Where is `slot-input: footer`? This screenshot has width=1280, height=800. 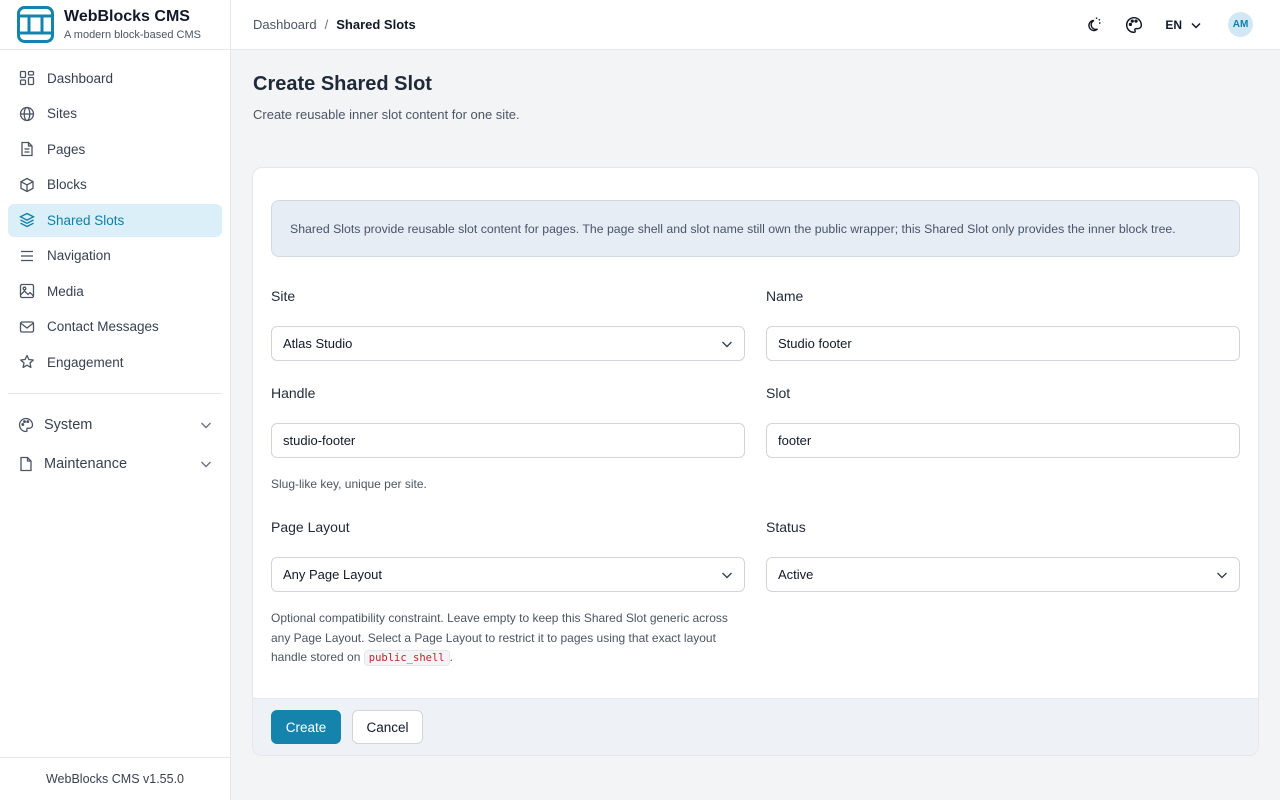
slot-input: footer is located at coordinates (1003, 440).